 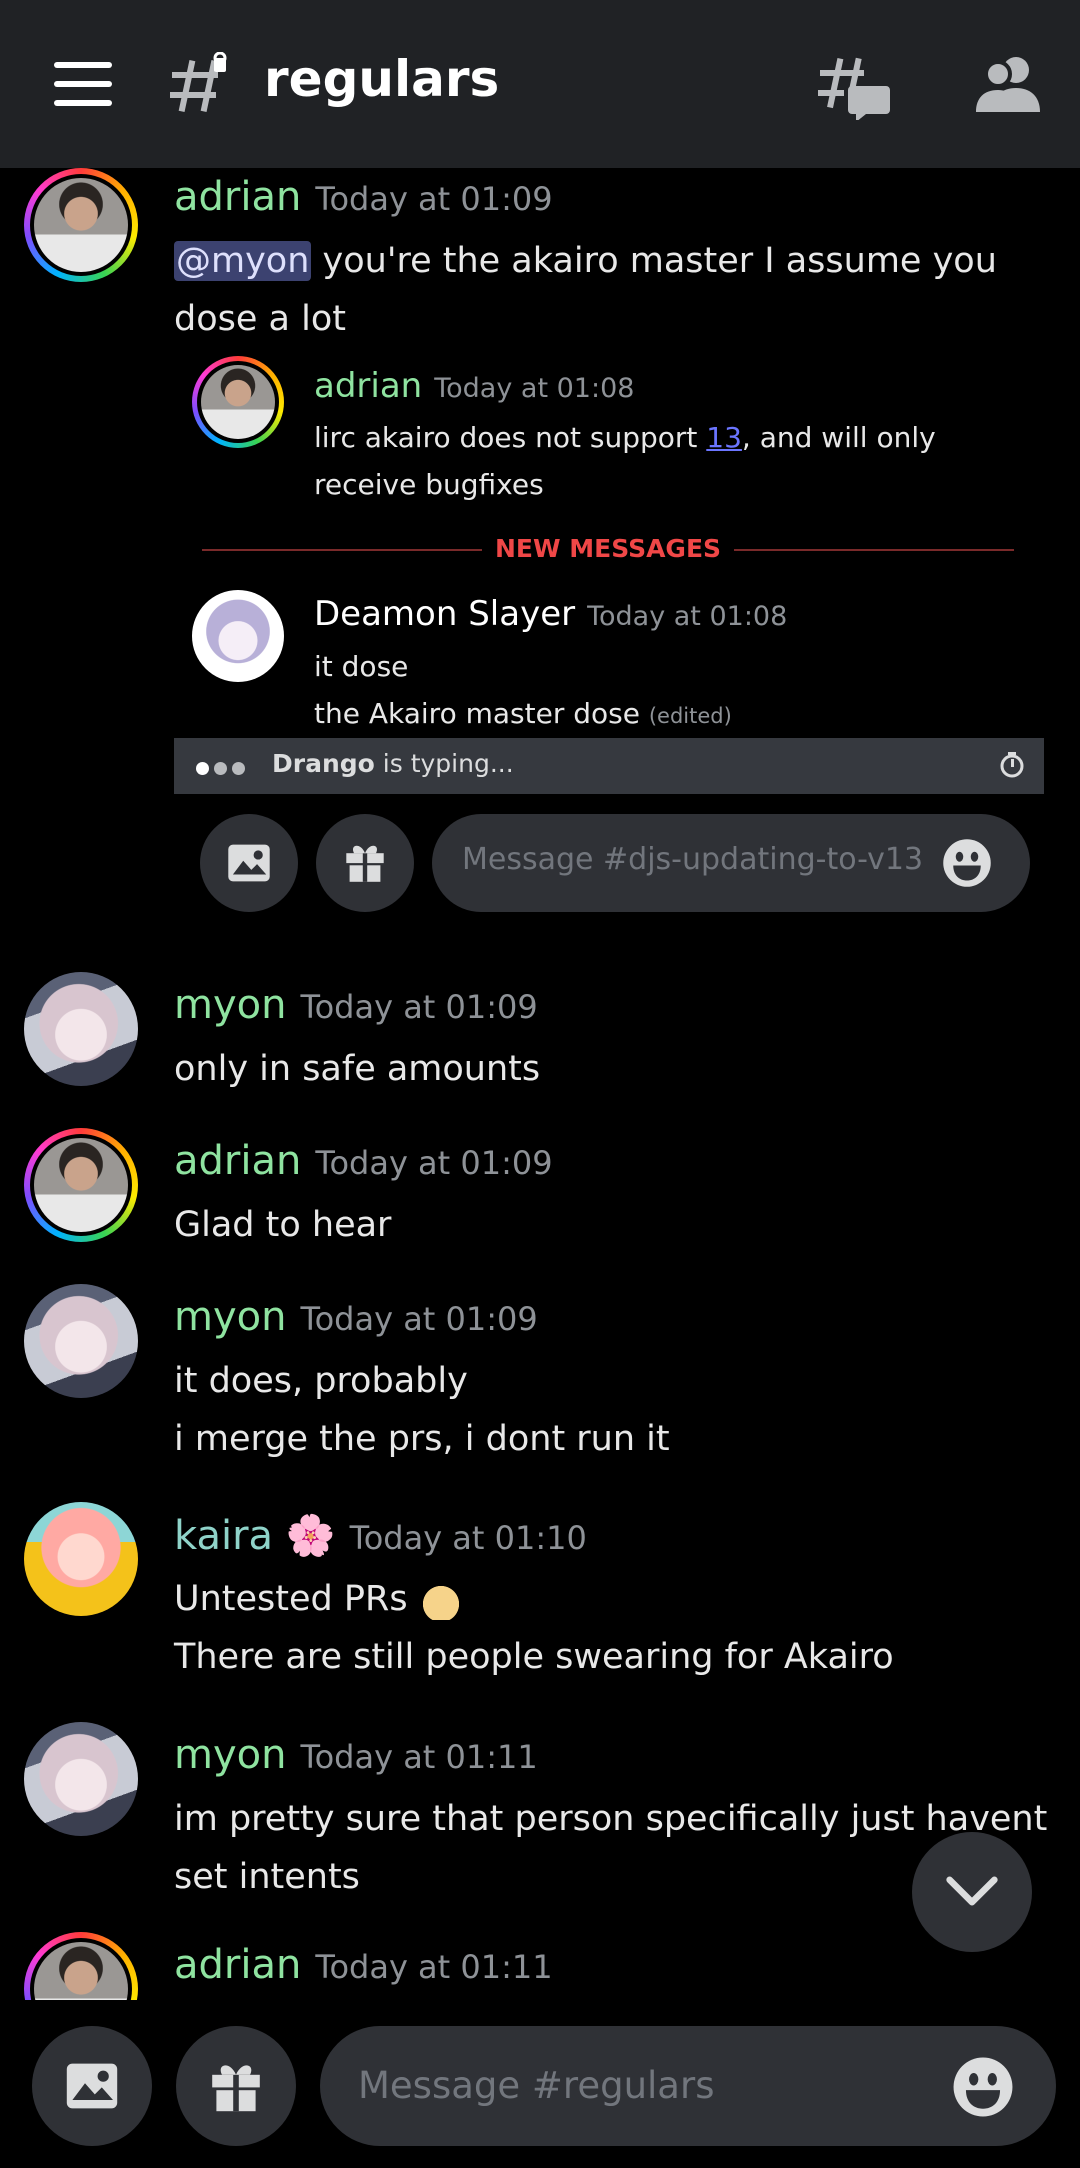 I want to click on jump-to-bottom-button, so click(x=972, y=1892).